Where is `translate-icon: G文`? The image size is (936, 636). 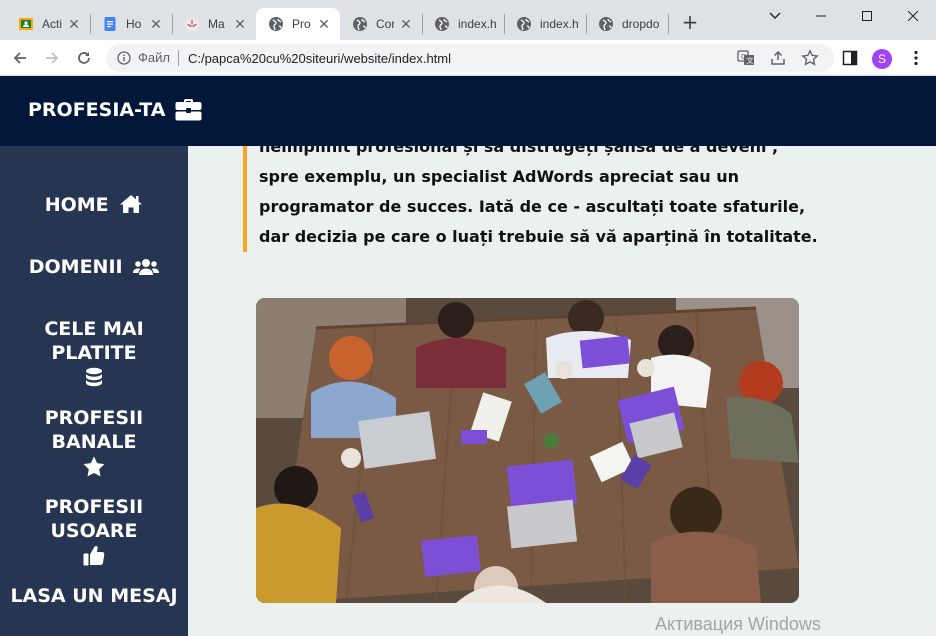 translate-icon: G文 is located at coordinates (745, 57).